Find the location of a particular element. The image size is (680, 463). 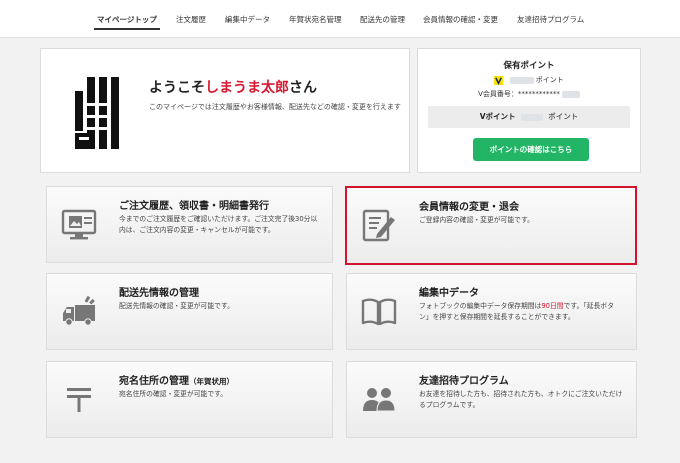

monitor-icon is located at coordinates (79, 224).